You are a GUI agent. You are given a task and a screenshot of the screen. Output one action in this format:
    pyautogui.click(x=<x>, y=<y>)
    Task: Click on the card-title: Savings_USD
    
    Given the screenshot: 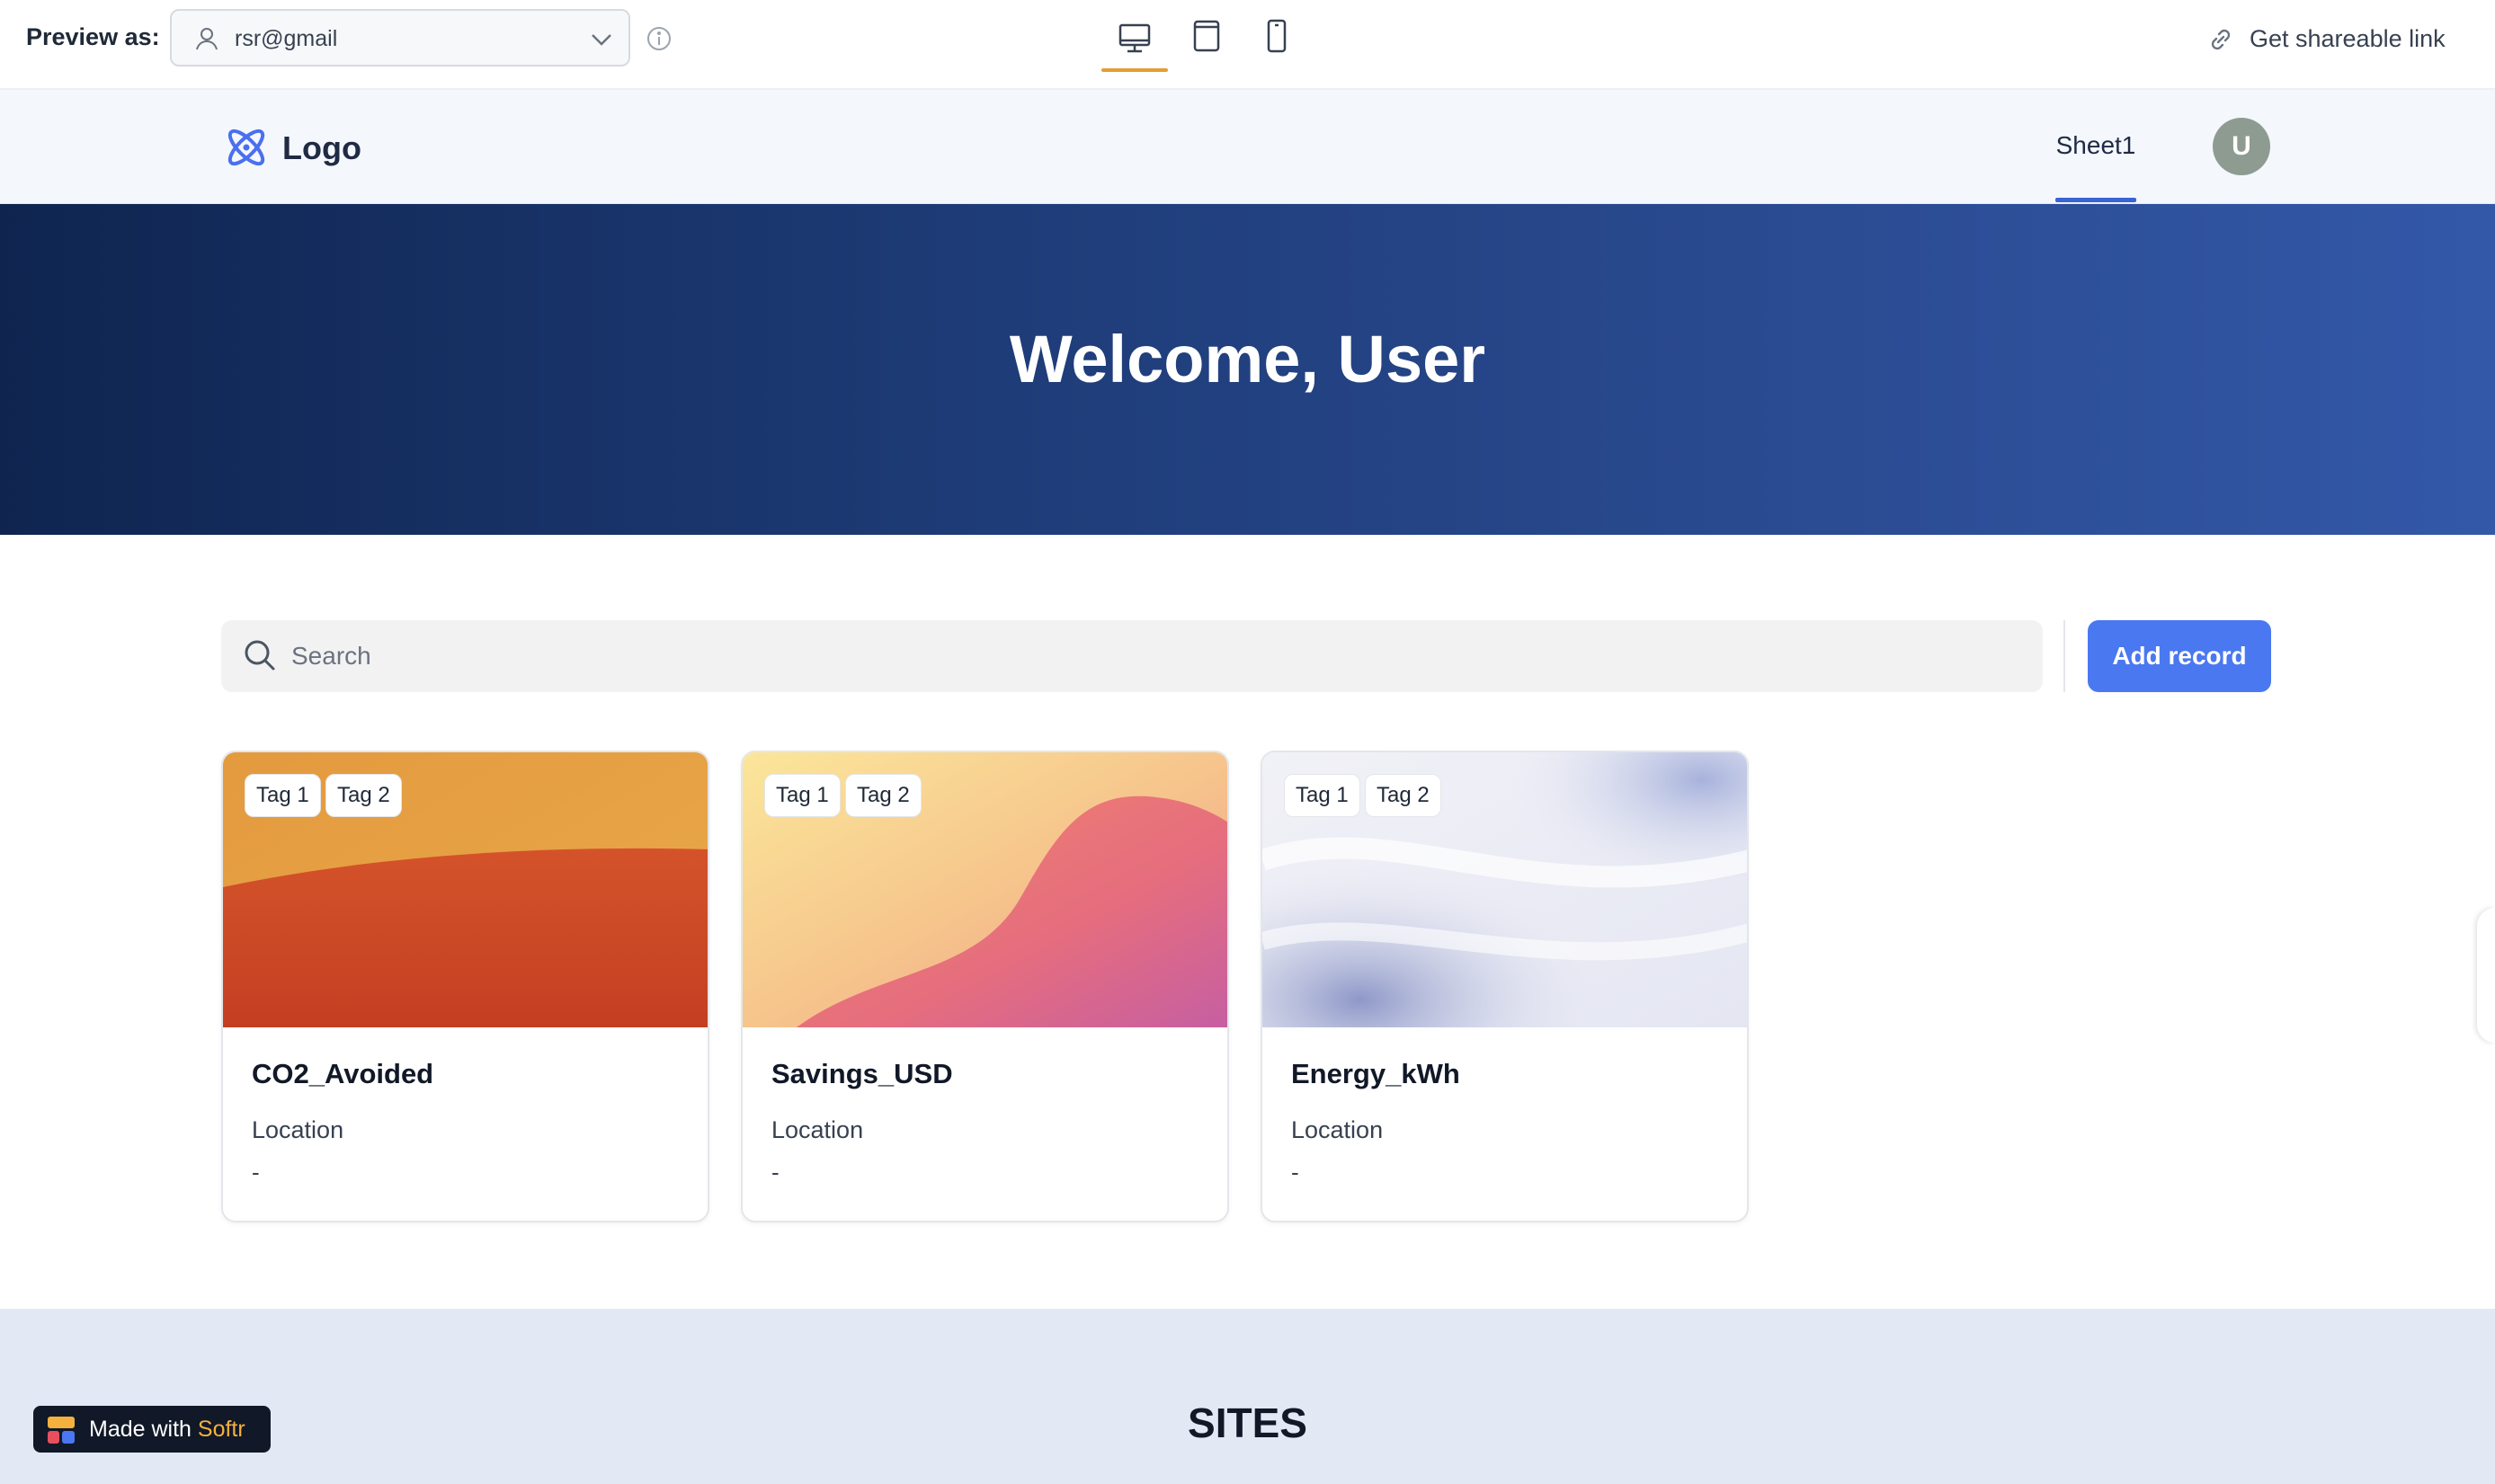 What is the action you would take?
    pyautogui.click(x=862, y=1073)
    